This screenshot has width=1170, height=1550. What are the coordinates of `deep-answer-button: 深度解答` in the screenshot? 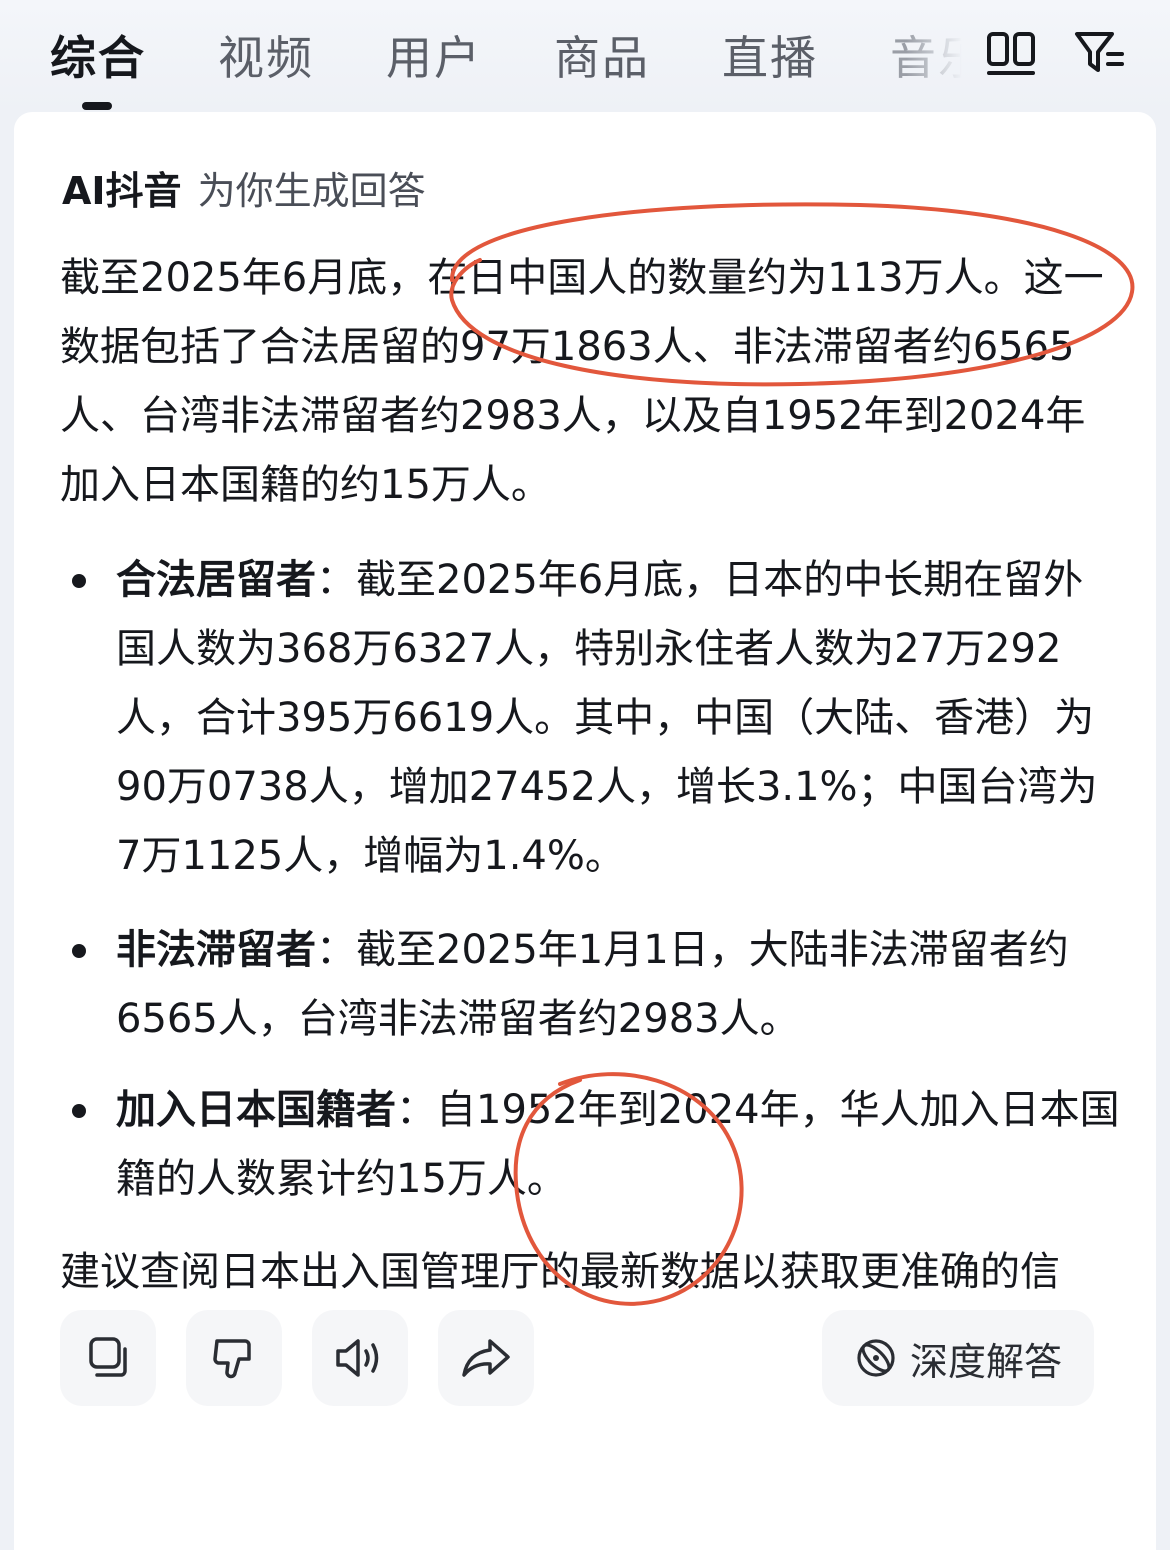 It's located at (958, 1358).